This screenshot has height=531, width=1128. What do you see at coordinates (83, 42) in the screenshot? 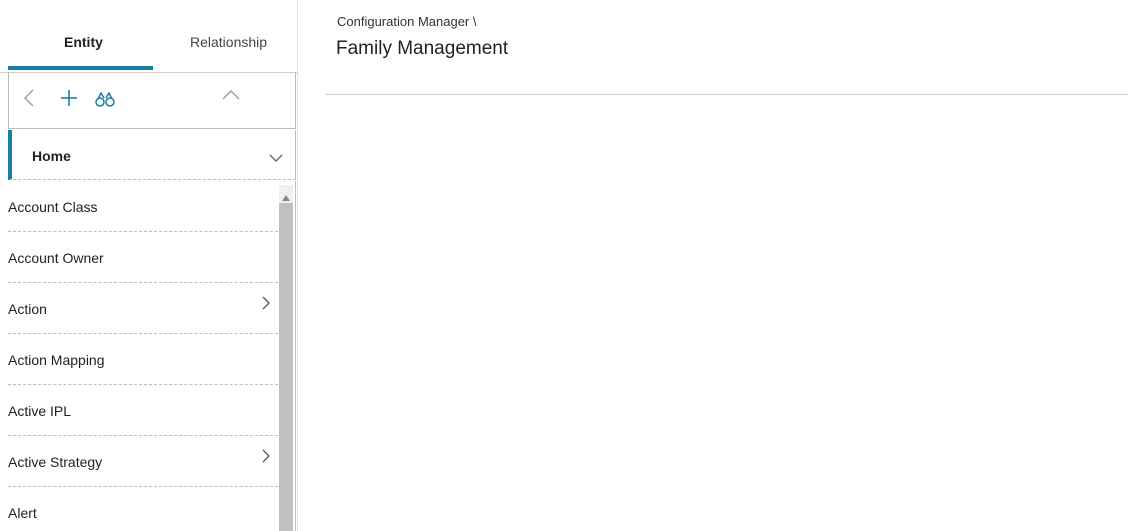
I see `tab-entity: Entity` at bounding box center [83, 42].